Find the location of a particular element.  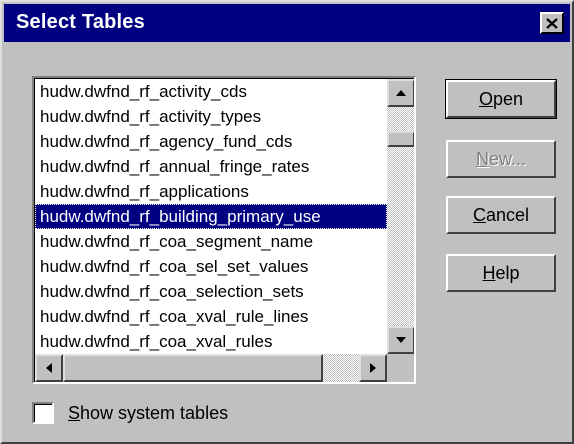

arrow-down-icon is located at coordinates (401, 340).